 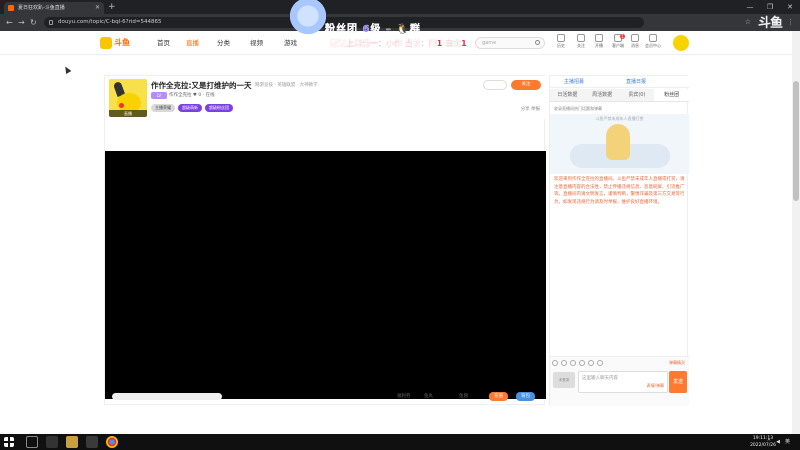 What do you see at coordinates (495, 85) in the screenshot?
I see `report-button` at bounding box center [495, 85].